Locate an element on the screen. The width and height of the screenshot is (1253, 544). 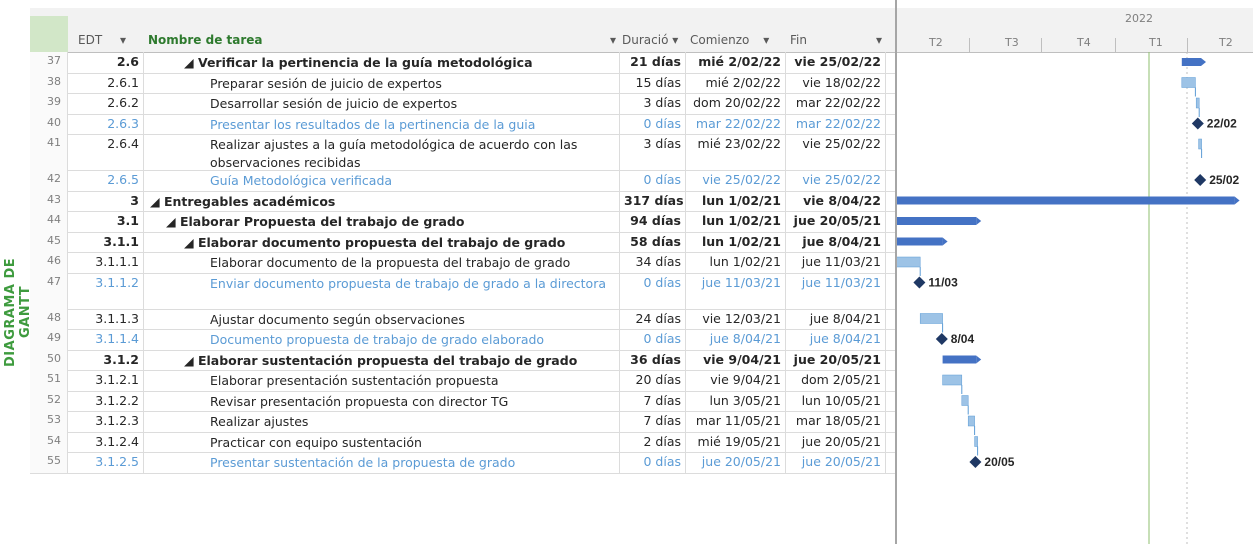
task-name-cell: Realizar ajustes is located at coordinates (382, 421).